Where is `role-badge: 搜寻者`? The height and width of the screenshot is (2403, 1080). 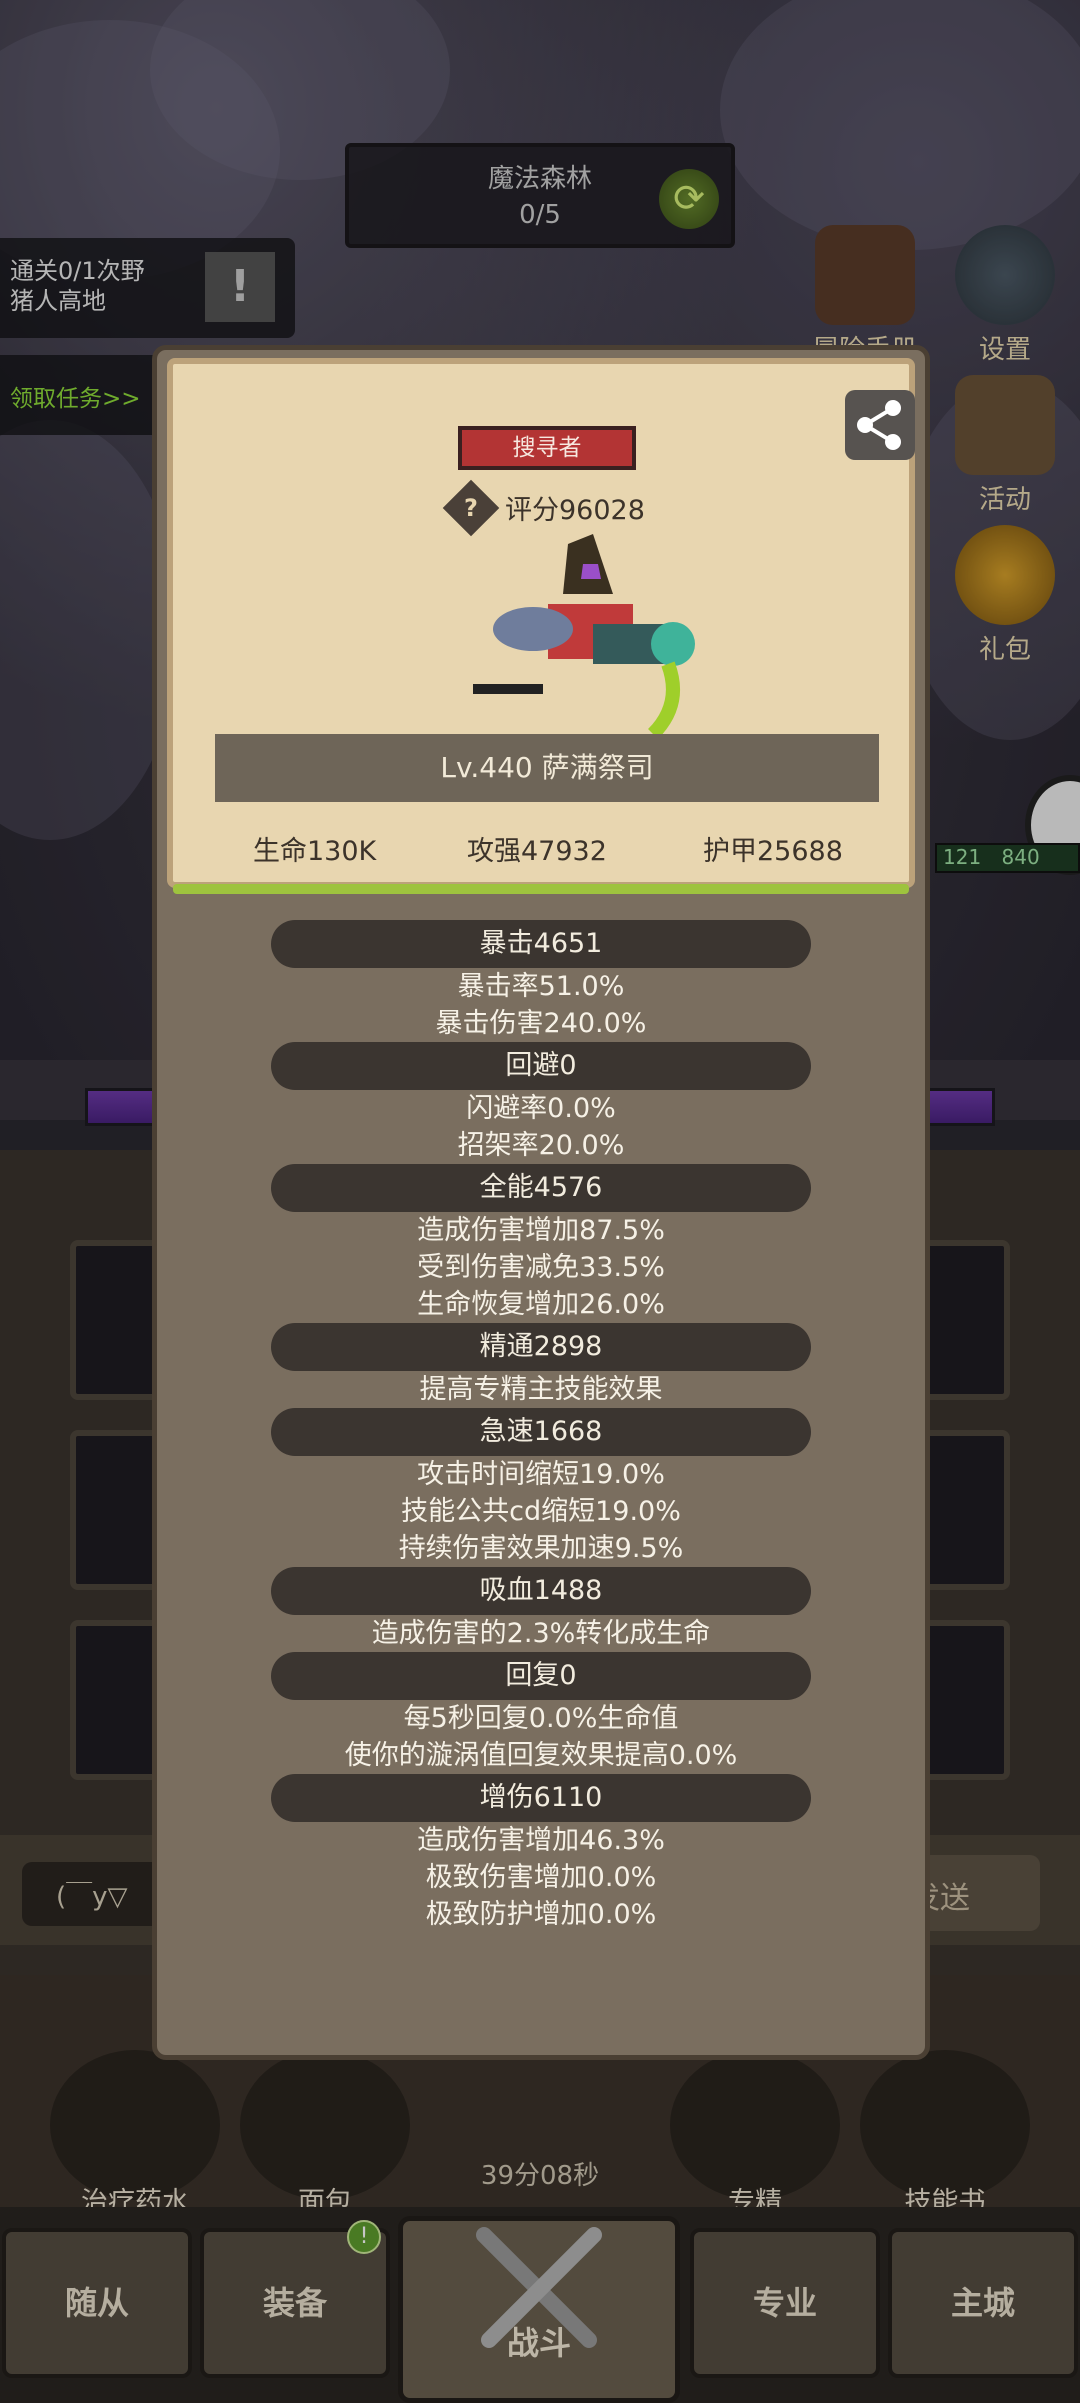
role-badge: 搜寻者 is located at coordinates (547, 448).